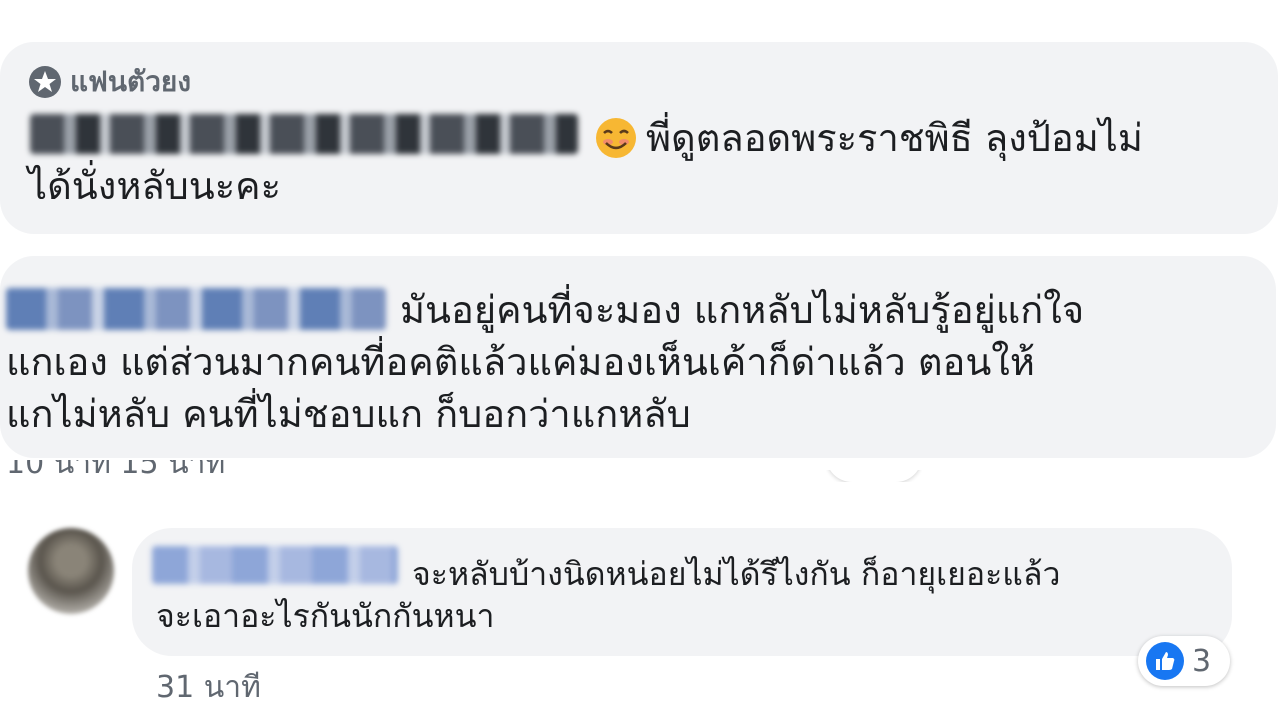 The image size is (1280, 720). I want to click on comment-3-text-line-2: จะเอาอะไรกันนักกันหนา, so click(325, 616).